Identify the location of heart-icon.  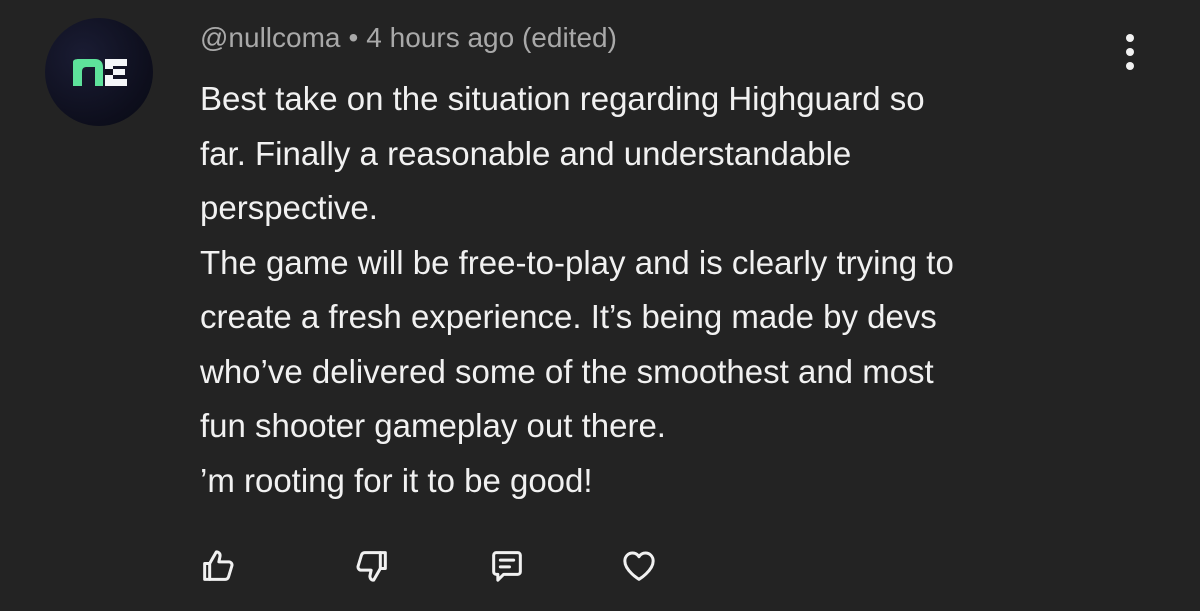
(639, 566).